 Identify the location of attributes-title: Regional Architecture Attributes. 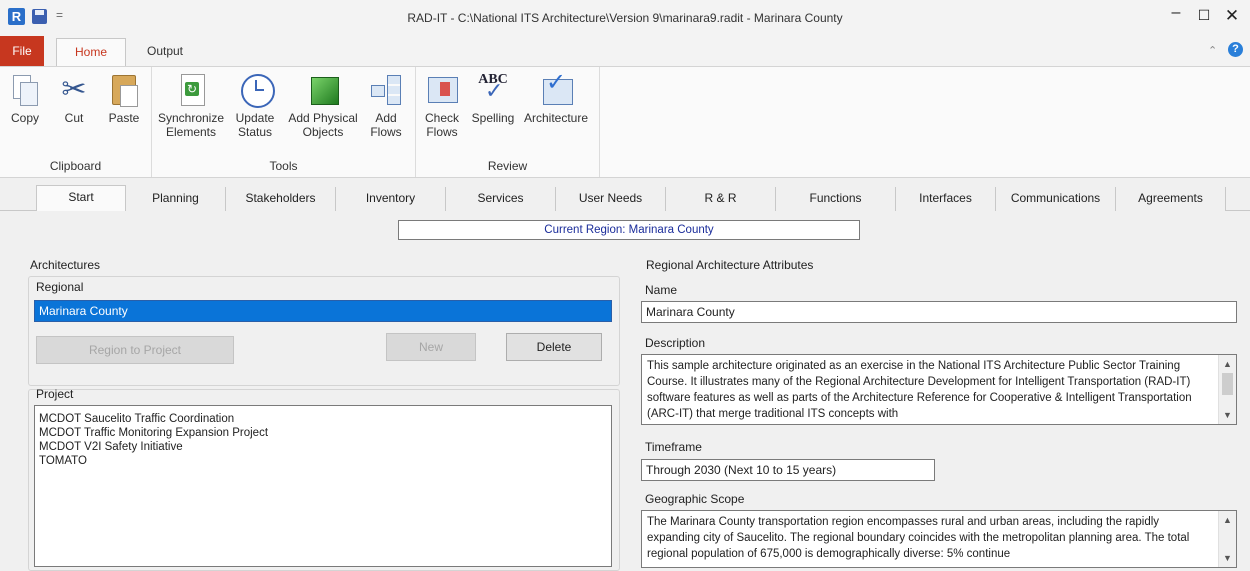
(730, 265).